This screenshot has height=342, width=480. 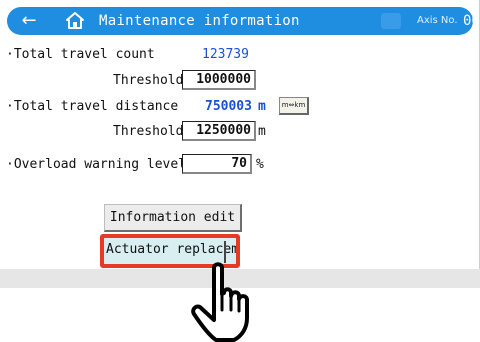 I want to click on overload-level-field: 70, so click(x=217, y=164).